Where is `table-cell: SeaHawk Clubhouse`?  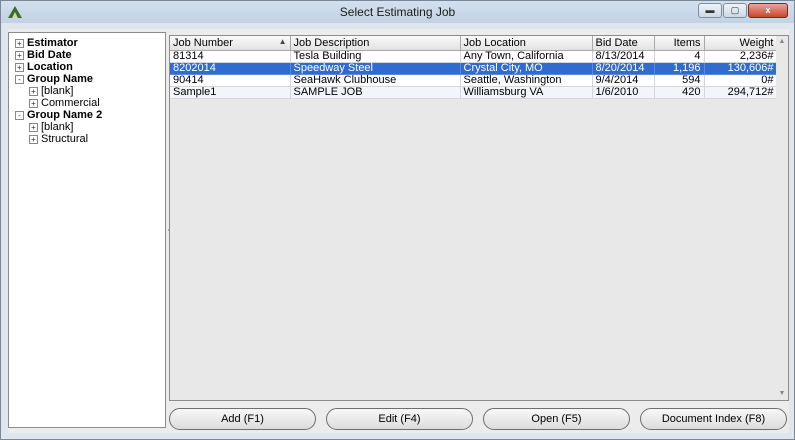 table-cell: SeaHawk Clubhouse is located at coordinates (375, 80).